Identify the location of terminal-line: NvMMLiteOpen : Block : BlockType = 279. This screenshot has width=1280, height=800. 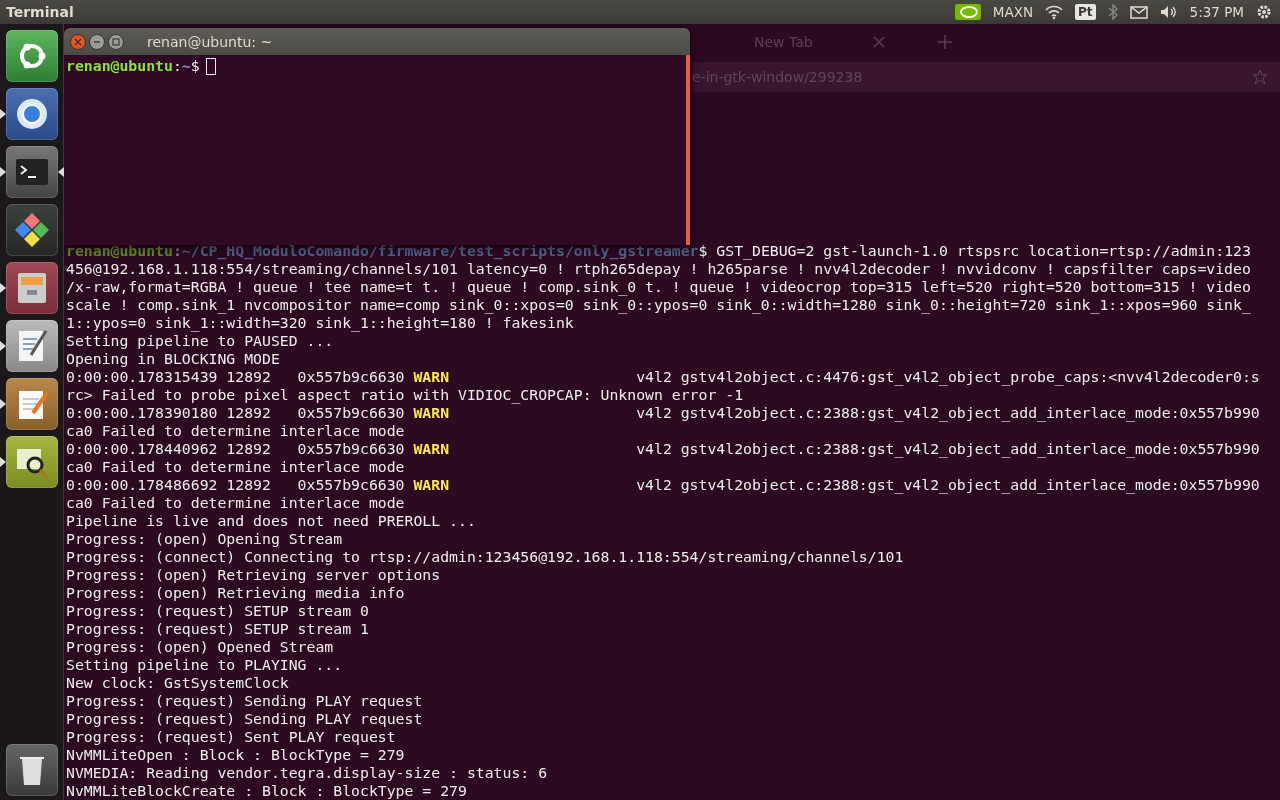
(236, 755).